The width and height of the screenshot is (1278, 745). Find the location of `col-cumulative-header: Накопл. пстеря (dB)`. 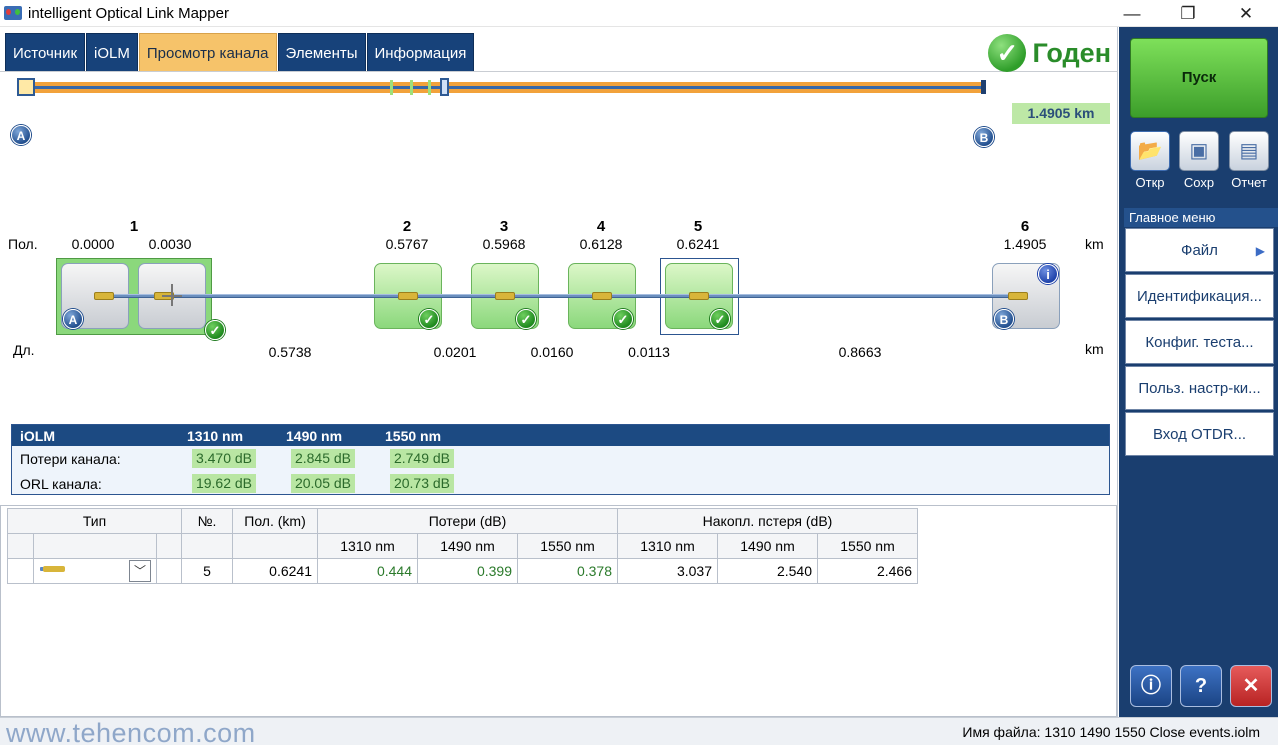

col-cumulative-header: Накопл. пстеря (dB) is located at coordinates (767, 521).